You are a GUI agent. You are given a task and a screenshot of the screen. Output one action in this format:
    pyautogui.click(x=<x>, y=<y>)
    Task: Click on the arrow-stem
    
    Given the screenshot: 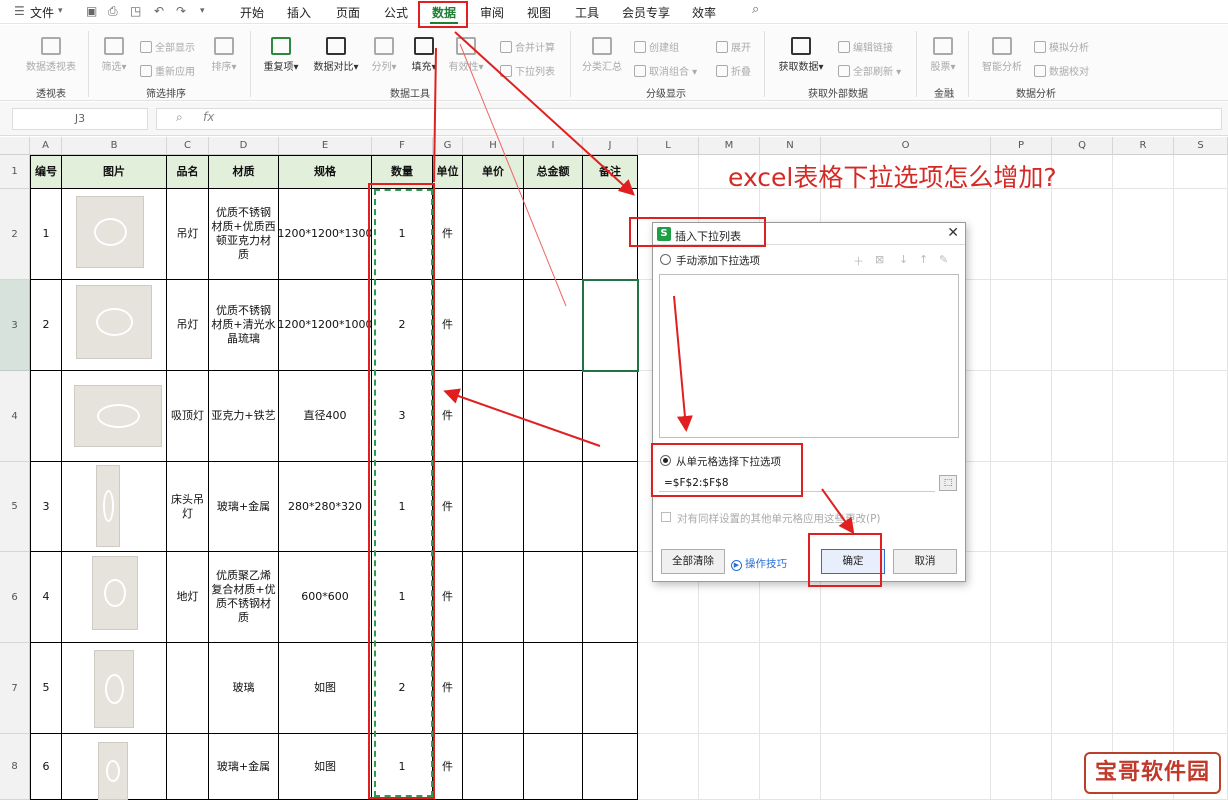 What is the action you would take?
    pyautogui.click(x=435, y=115)
    